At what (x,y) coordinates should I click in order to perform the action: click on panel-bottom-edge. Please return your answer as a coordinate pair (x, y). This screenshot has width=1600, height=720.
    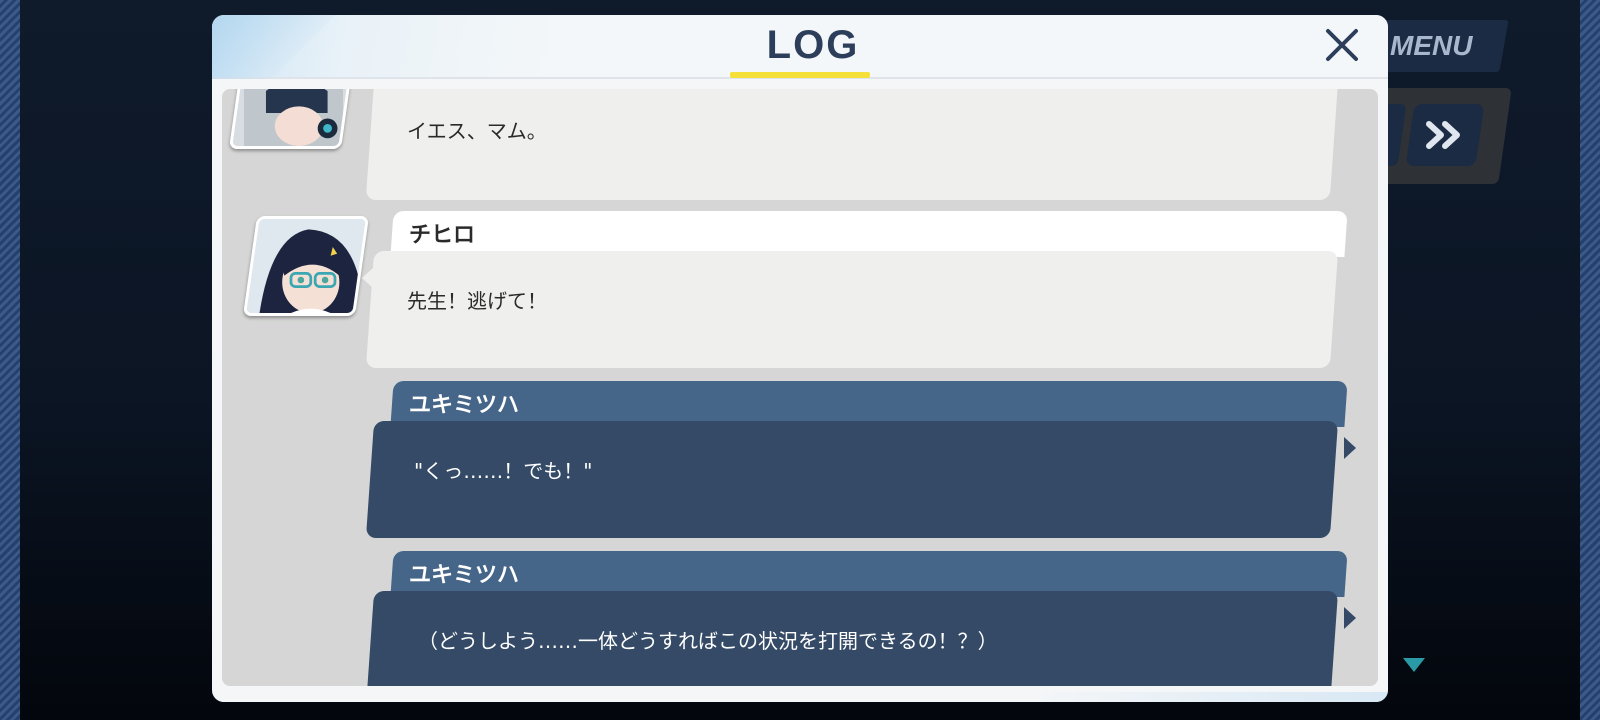
    Looking at the image, I should click on (800, 697).